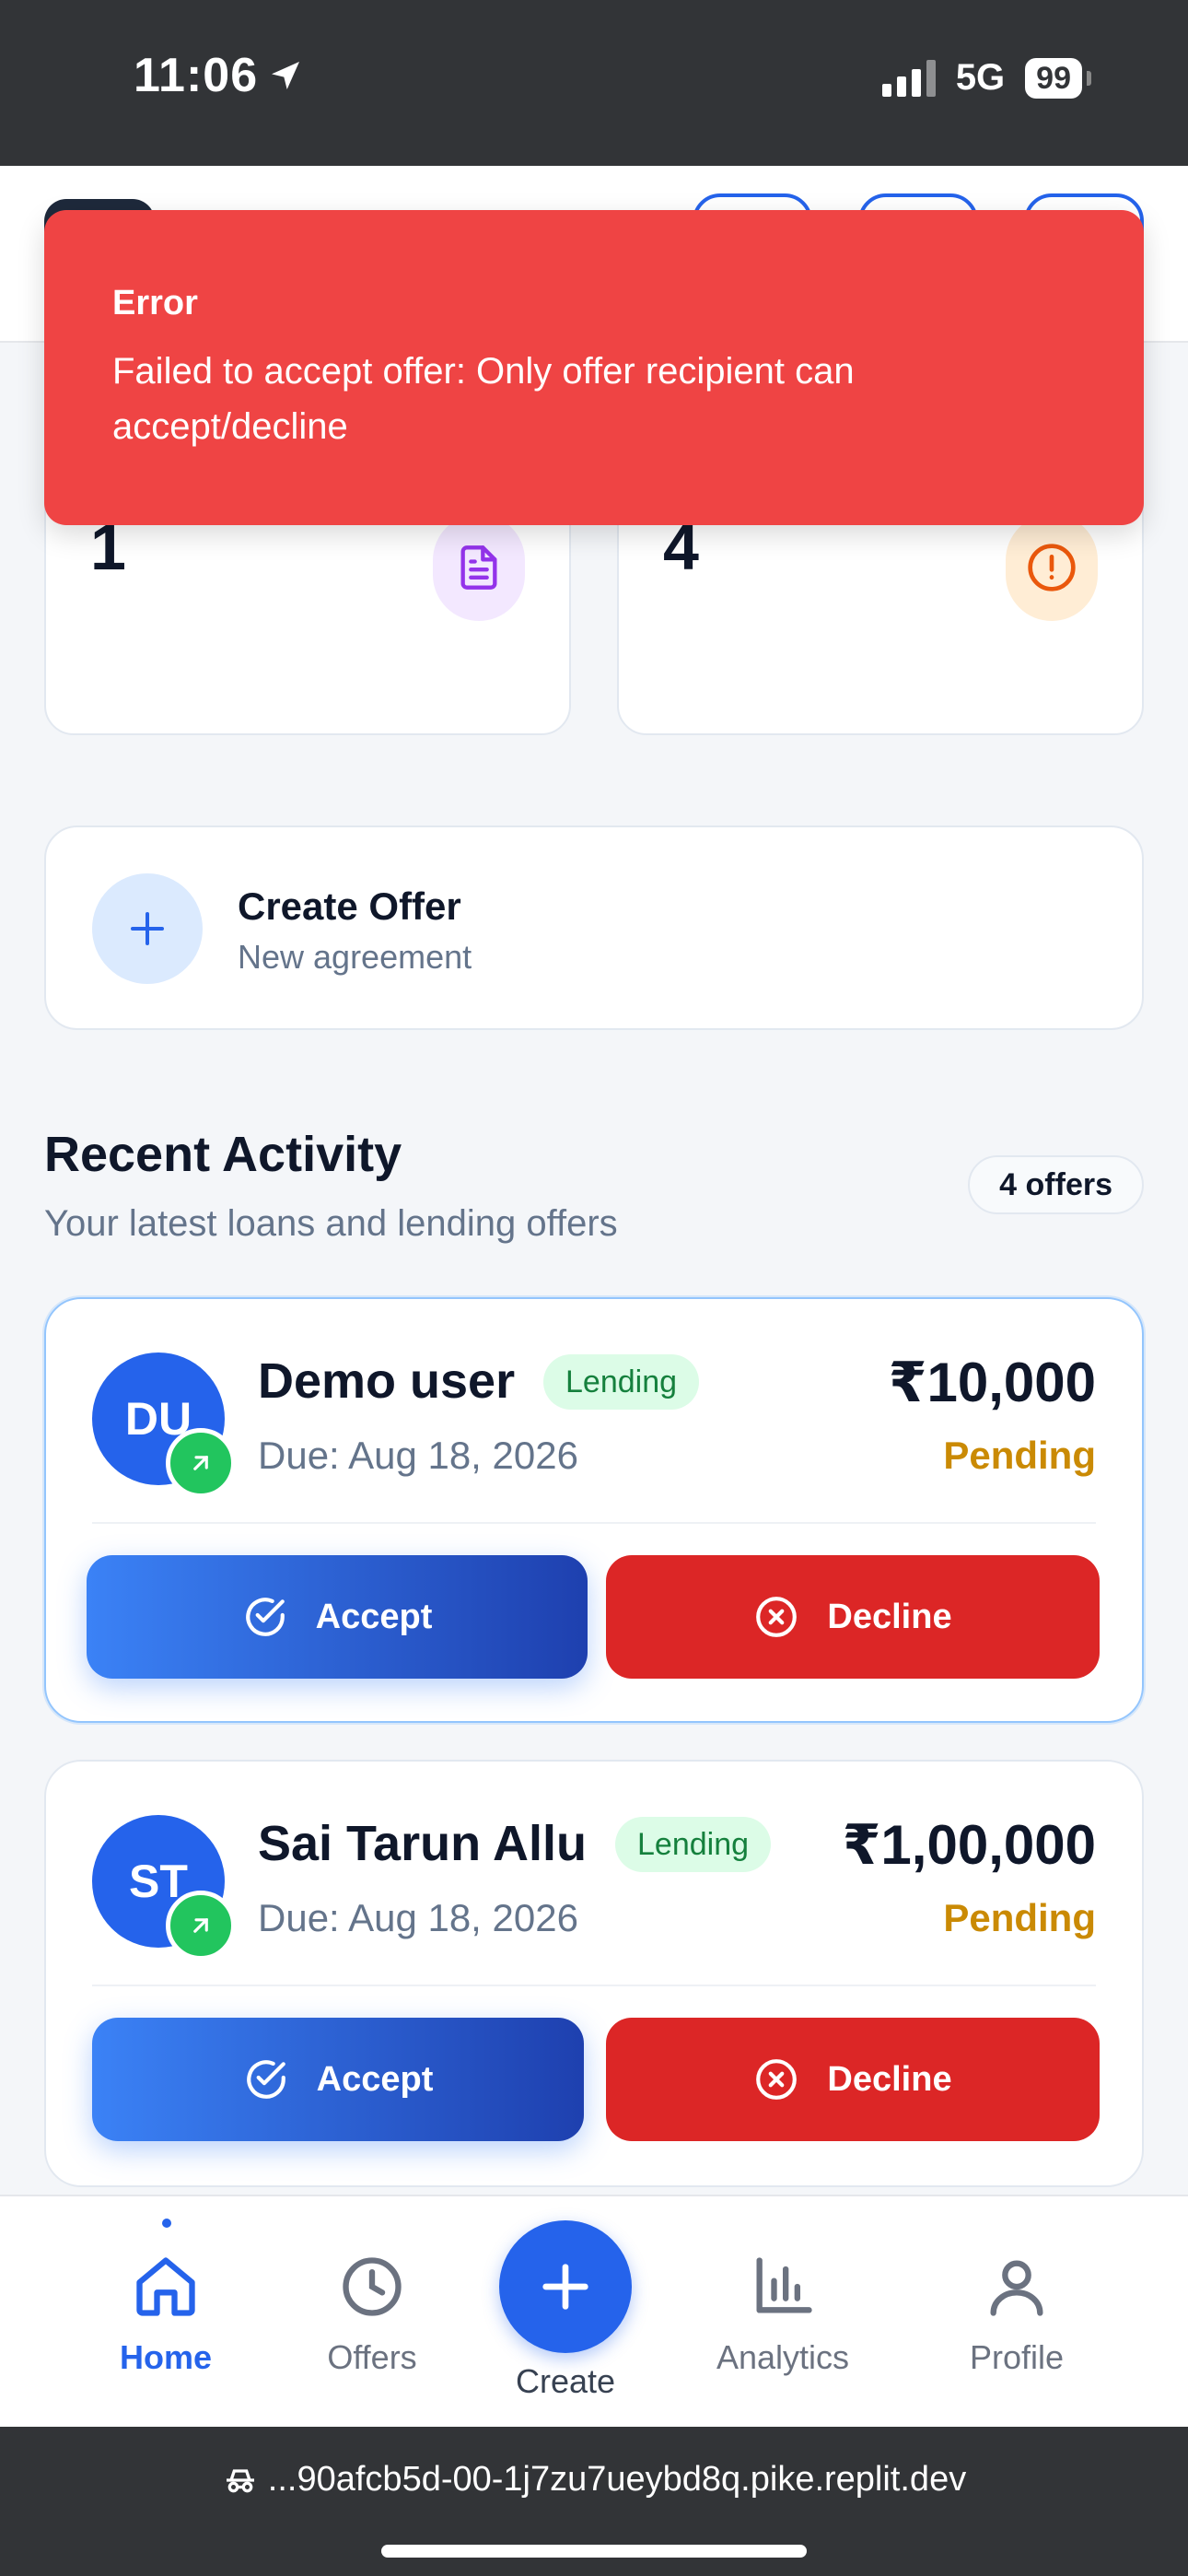 The image size is (1188, 2576). Describe the element at coordinates (387, 1381) in the screenshot. I see `offer-name: Demo user` at that location.